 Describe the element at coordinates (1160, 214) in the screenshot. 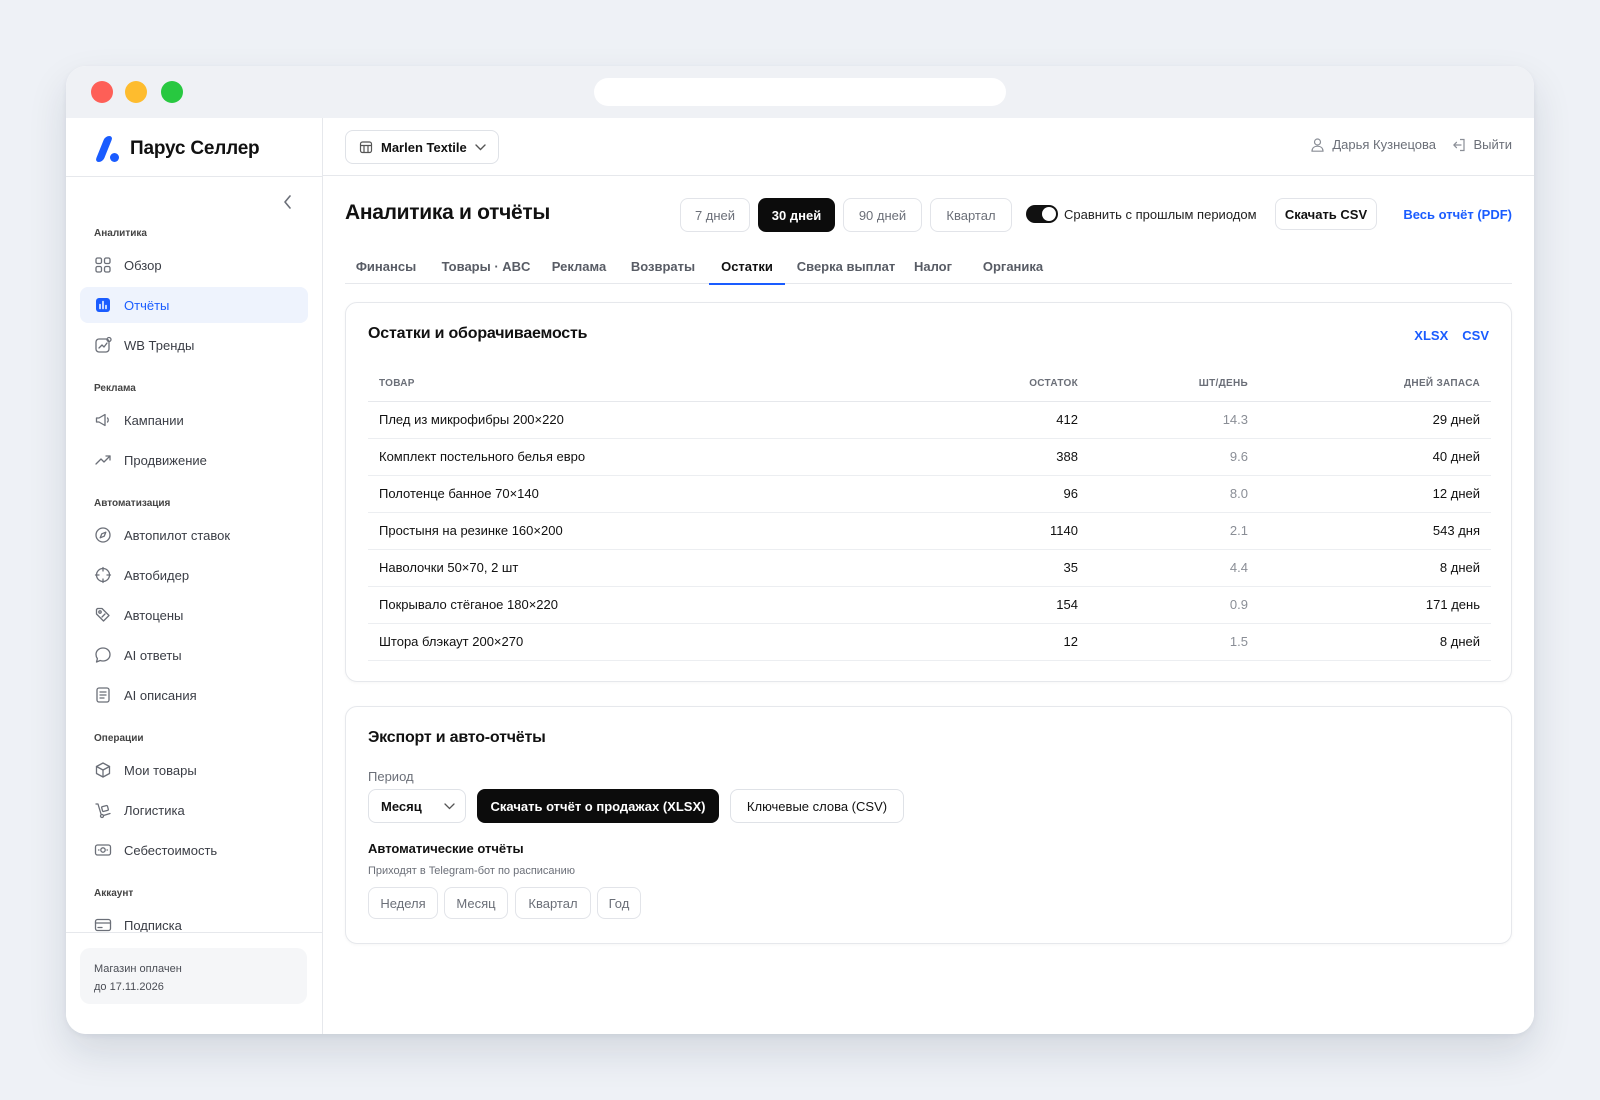

I see `compare-toggle-label: Сравнить с прошлым периодом` at that location.